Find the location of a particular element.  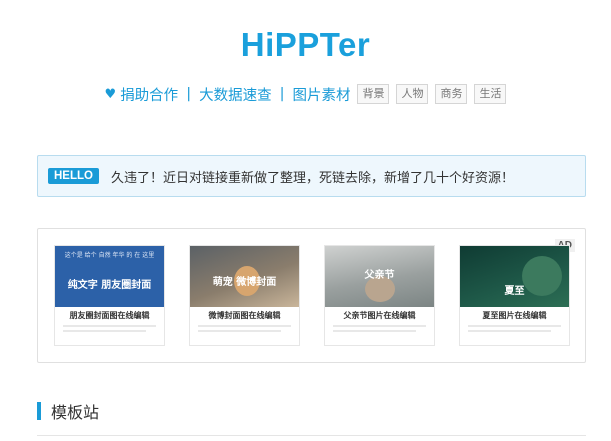

site-title: HiPPTer is located at coordinates (305, 45).